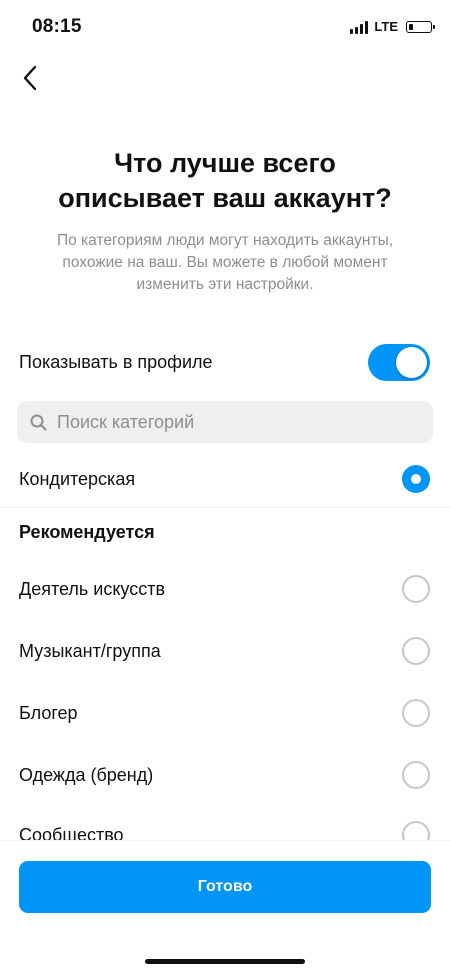 Image resolution: width=450 pixels, height=973 pixels. I want to click on category-row: Деятель искусств, so click(225, 590).